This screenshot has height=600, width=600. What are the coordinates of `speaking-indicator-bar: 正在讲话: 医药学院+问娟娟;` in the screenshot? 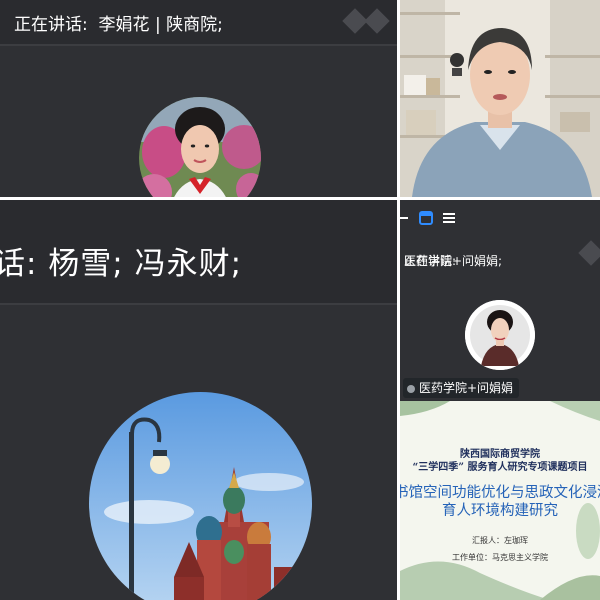 It's located at (500, 252).